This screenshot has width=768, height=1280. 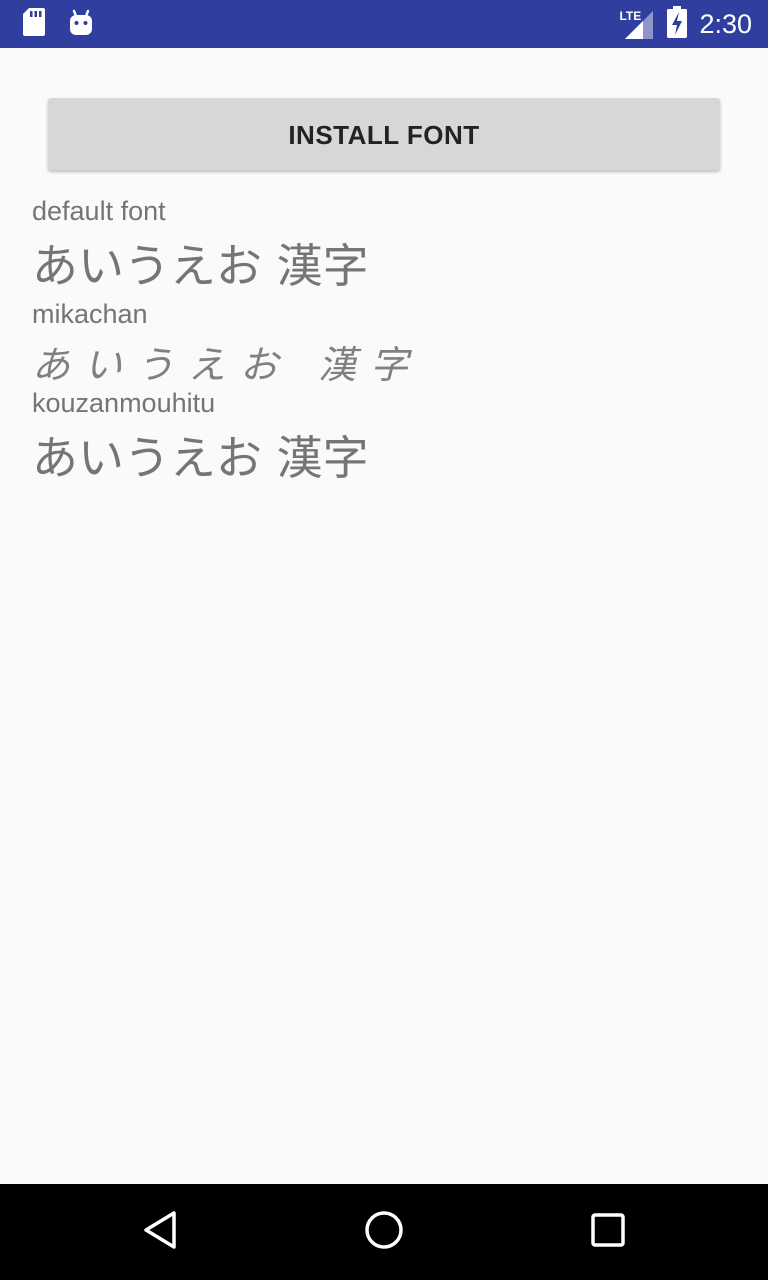 I want to click on lte-signal-icon: LTE, so click(x=637, y=24).